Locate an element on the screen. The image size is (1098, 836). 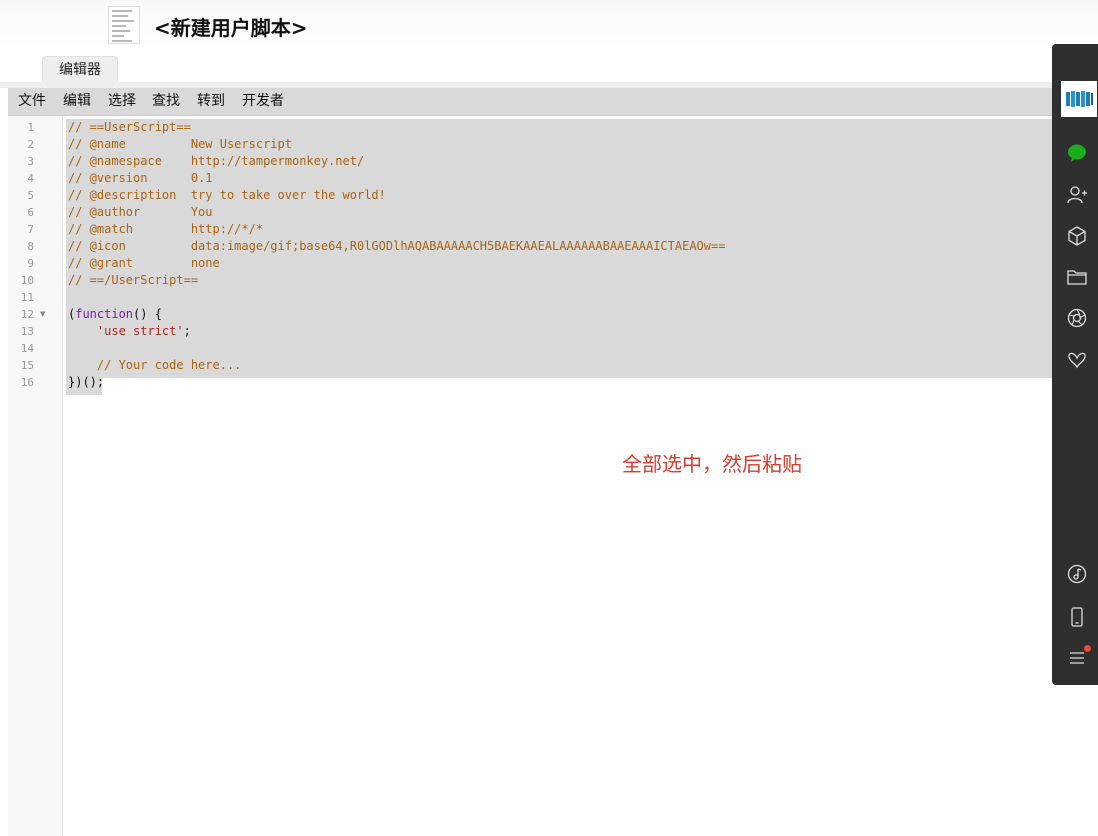
right-sidebar is located at coordinates (1075, 364).